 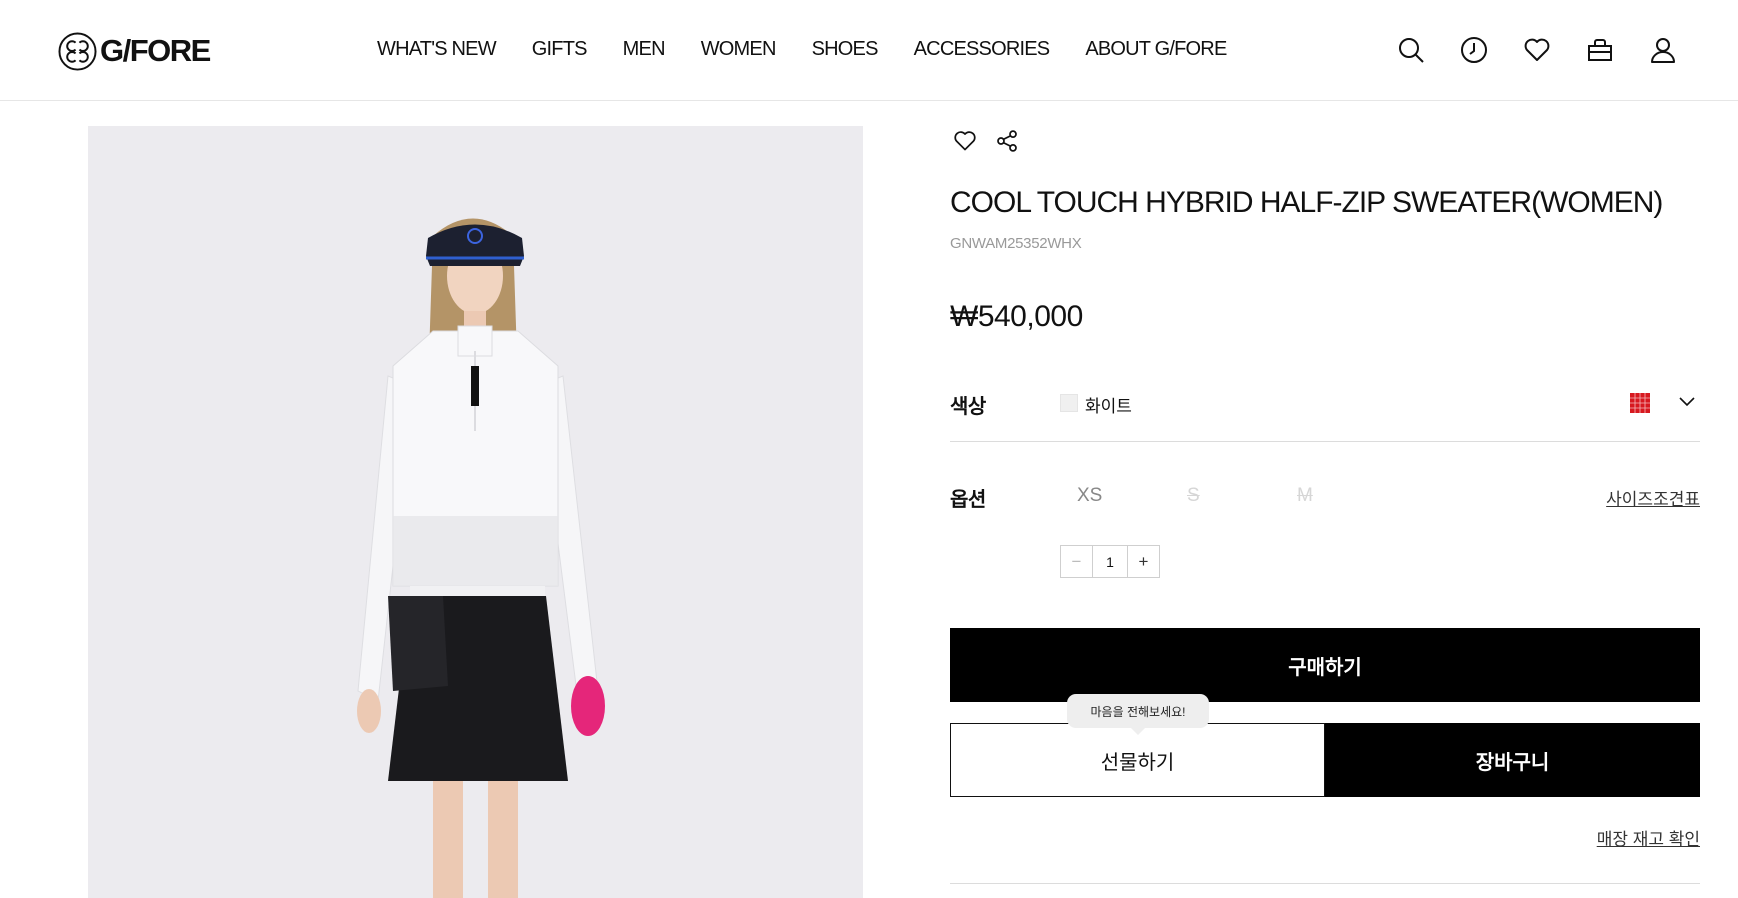 What do you see at coordinates (644, 49) in the screenshot?
I see `nav-men: MEN` at bounding box center [644, 49].